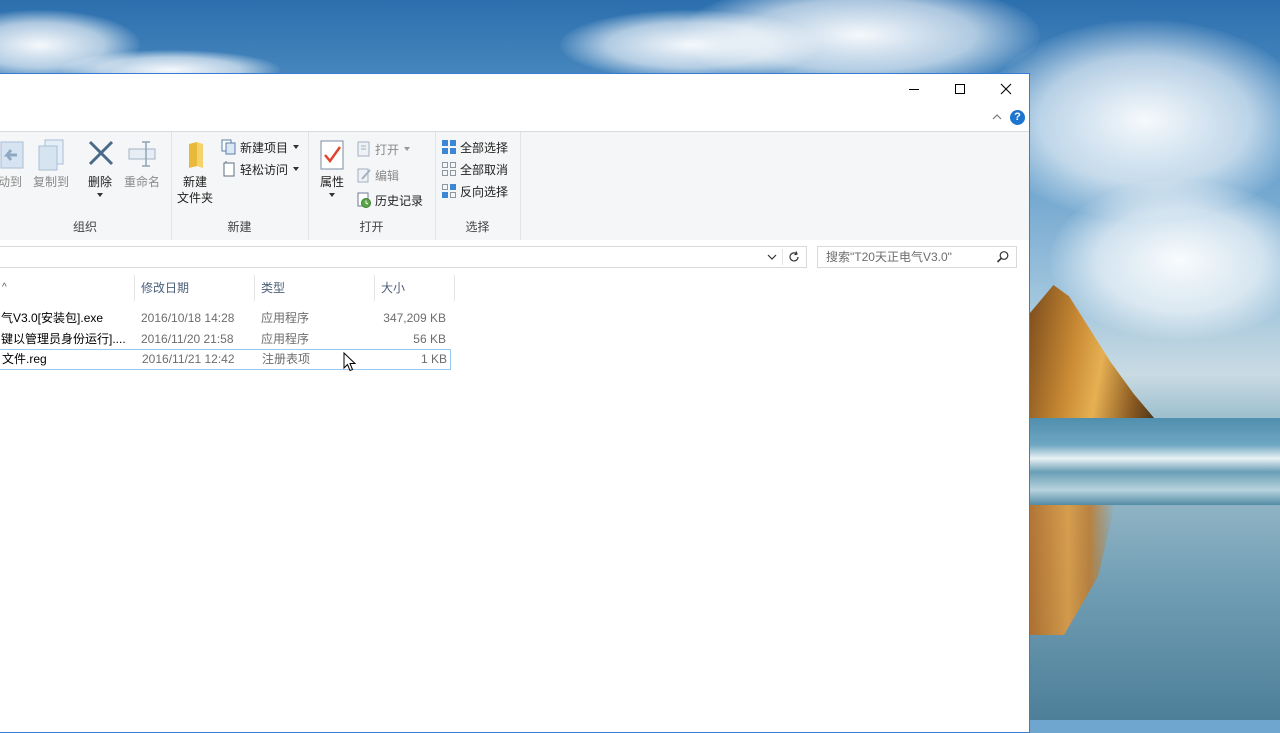 The width and height of the screenshot is (1280, 733). I want to click on new-folder-label-1: 新建, so click(194, 182).